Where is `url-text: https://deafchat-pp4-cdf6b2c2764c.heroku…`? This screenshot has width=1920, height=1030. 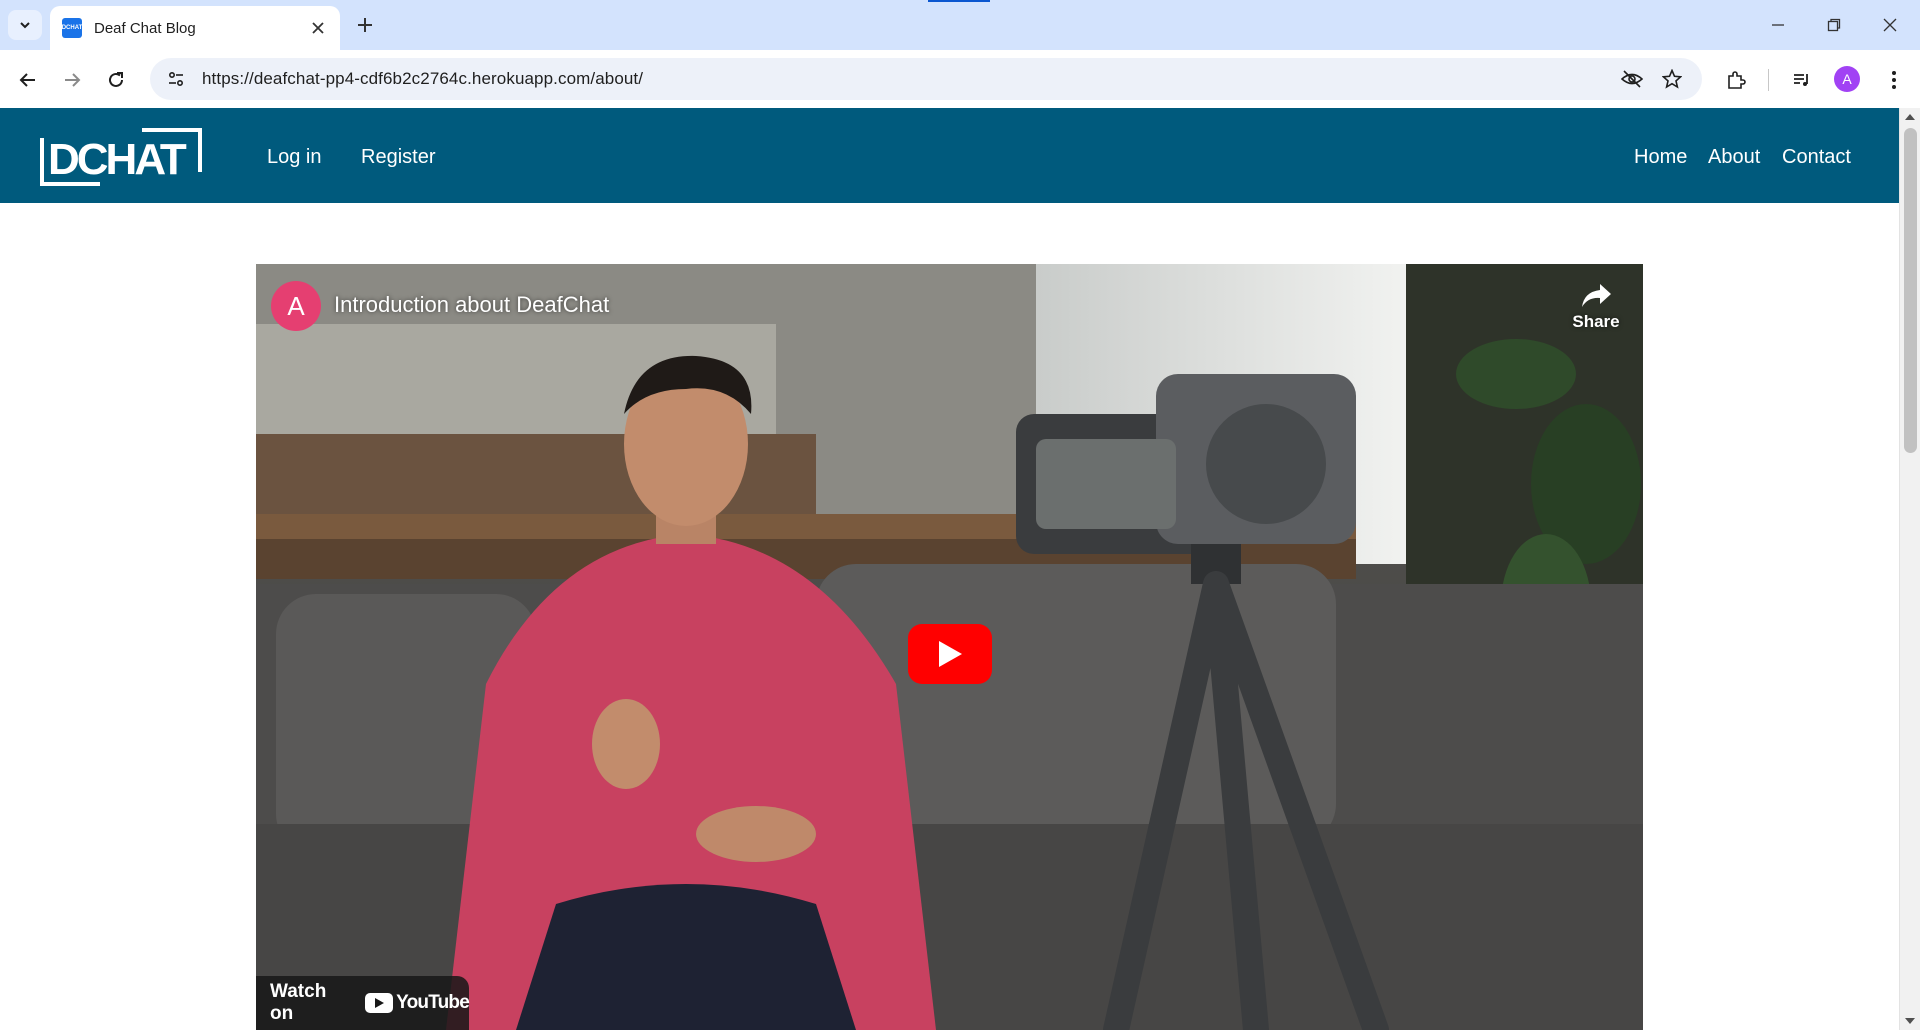 url-text: https://deafchat-pp4-cdf6b2c2764c.heroku… is located at coordinates (907, 79).